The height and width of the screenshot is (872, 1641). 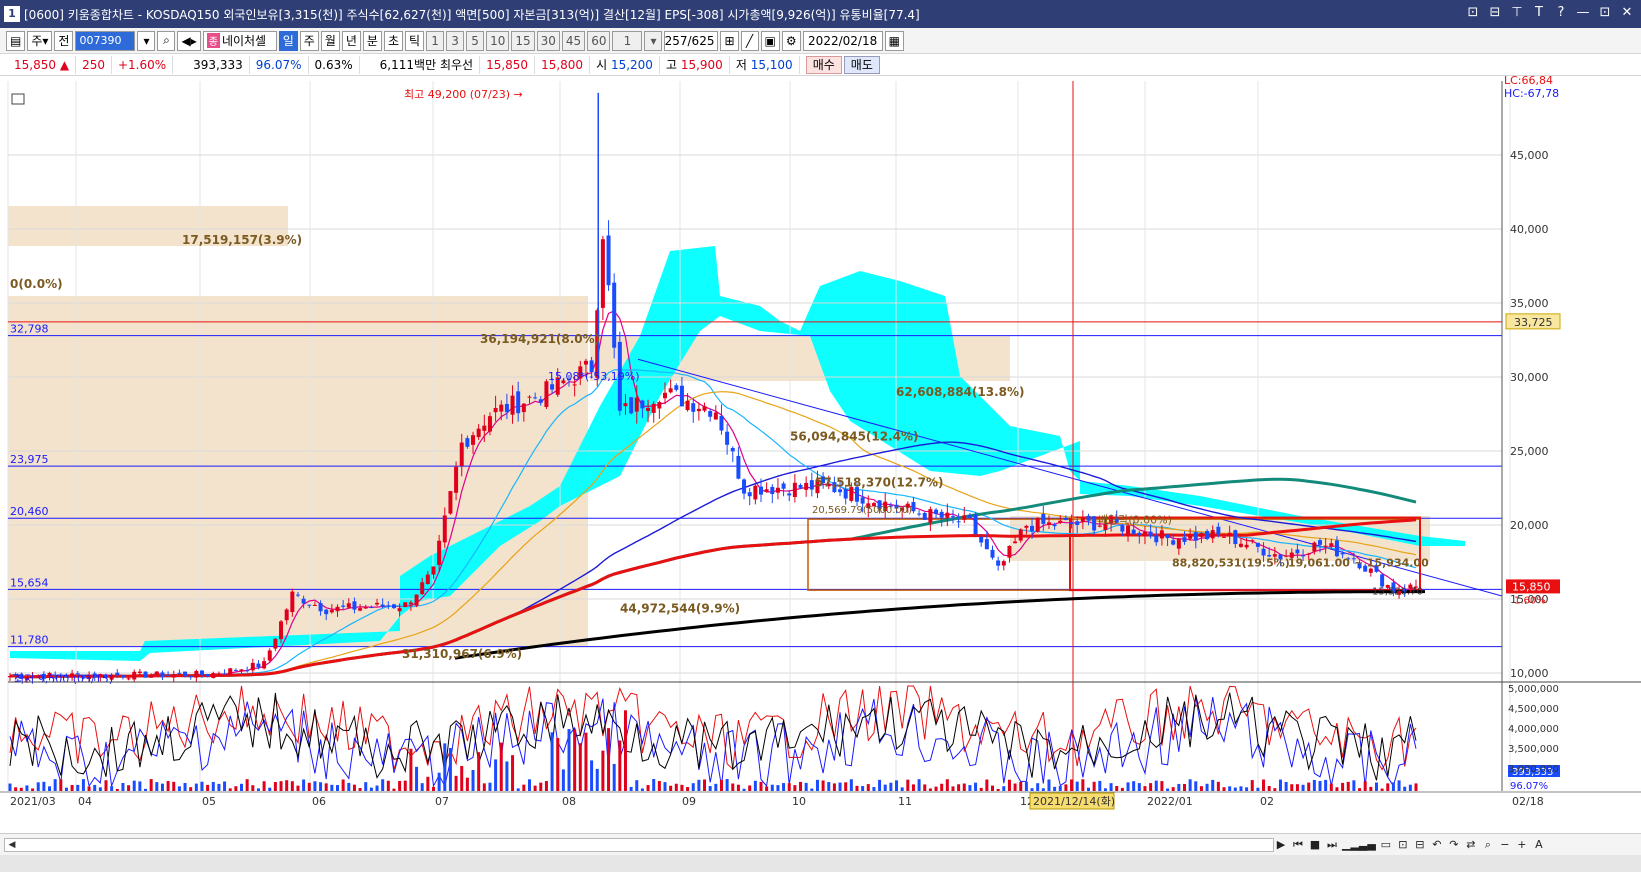 I want to click on stock-badge: 종, so click(x=213, y=40).